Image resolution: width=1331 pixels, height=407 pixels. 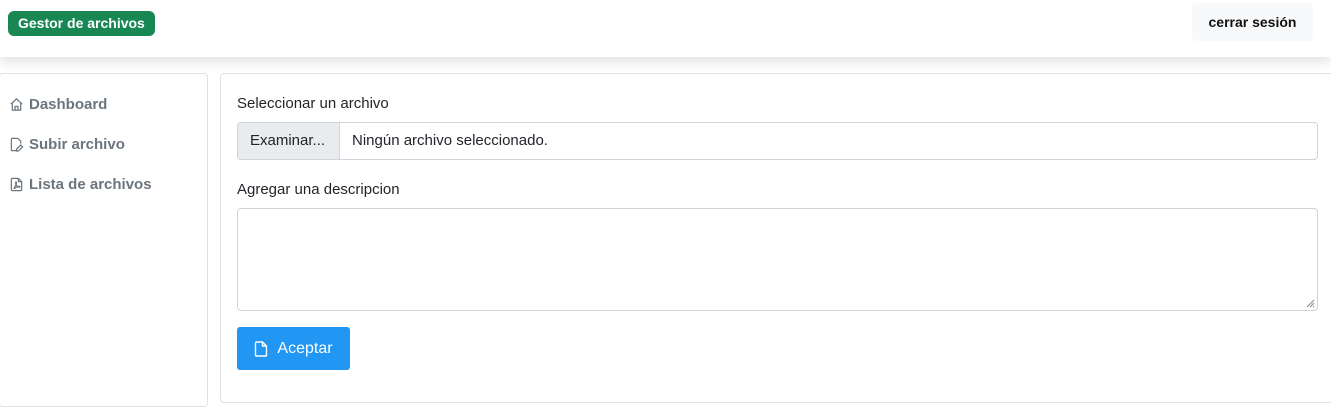 What do you see at coordinates (261, 348) in the screenshot?
I see `file-icon` at bounding box center [261, 348].